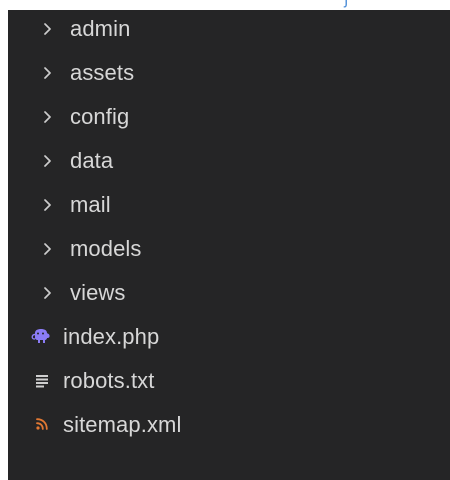 The height and width of the screenshot is (480, 450). Describe the element at coordinates (229, 29) in the screenshot. I see `tree-item-admin: admin` at that location.